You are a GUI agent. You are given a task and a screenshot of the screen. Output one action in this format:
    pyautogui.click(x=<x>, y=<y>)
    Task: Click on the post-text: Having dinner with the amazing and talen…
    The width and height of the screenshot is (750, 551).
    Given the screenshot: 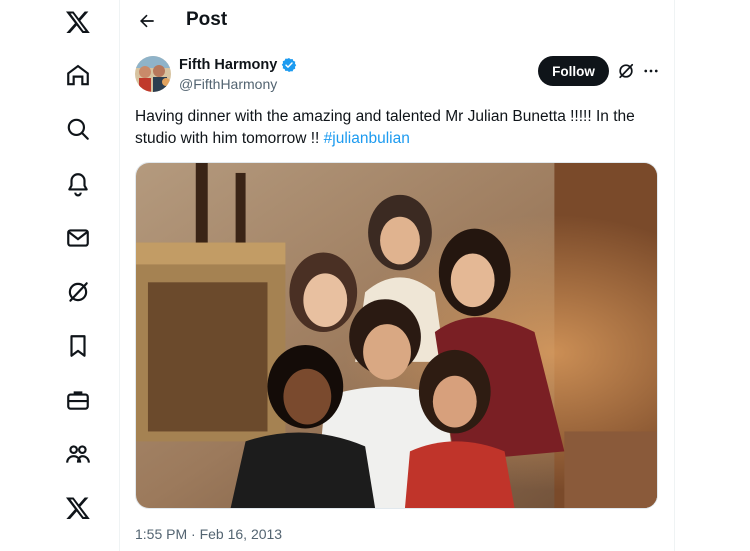 What is the action you would take?
    pyautogui.click(x=400, y=128)
    